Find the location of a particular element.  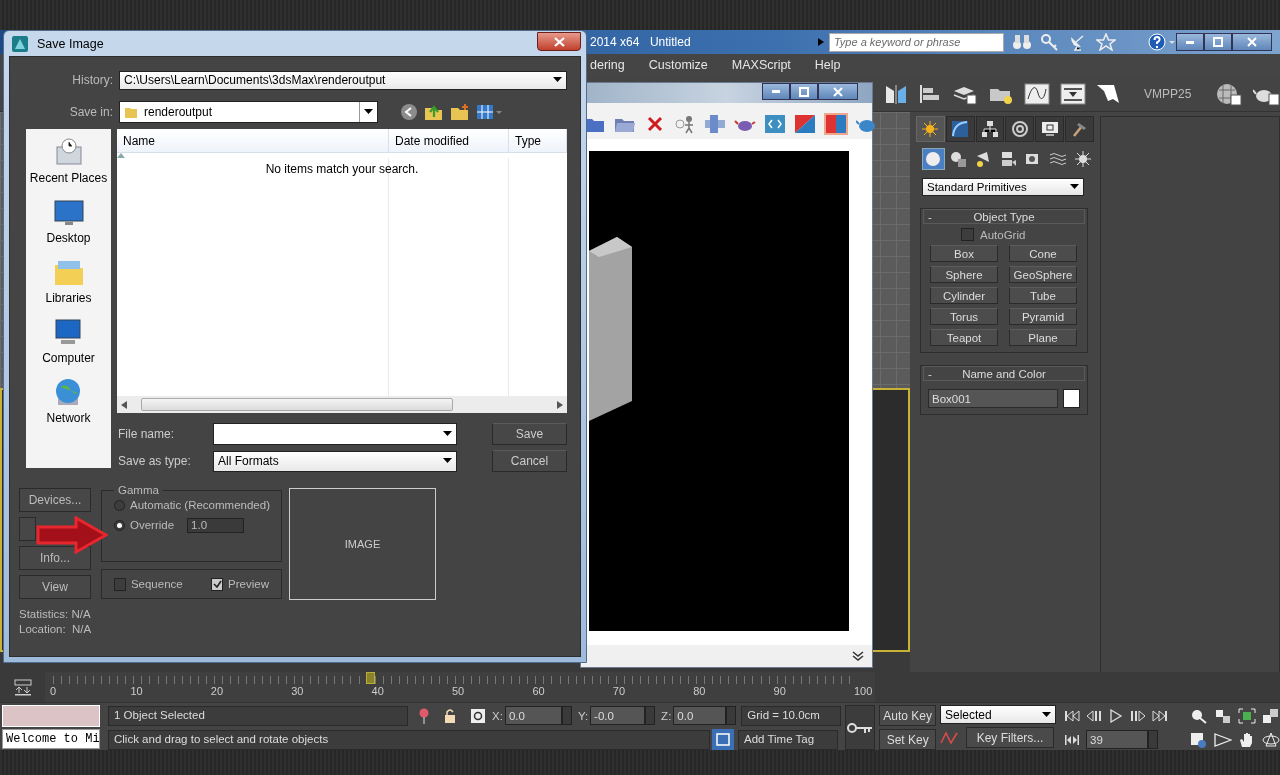

key-mode-icon is located at coordinates (1072, 739).